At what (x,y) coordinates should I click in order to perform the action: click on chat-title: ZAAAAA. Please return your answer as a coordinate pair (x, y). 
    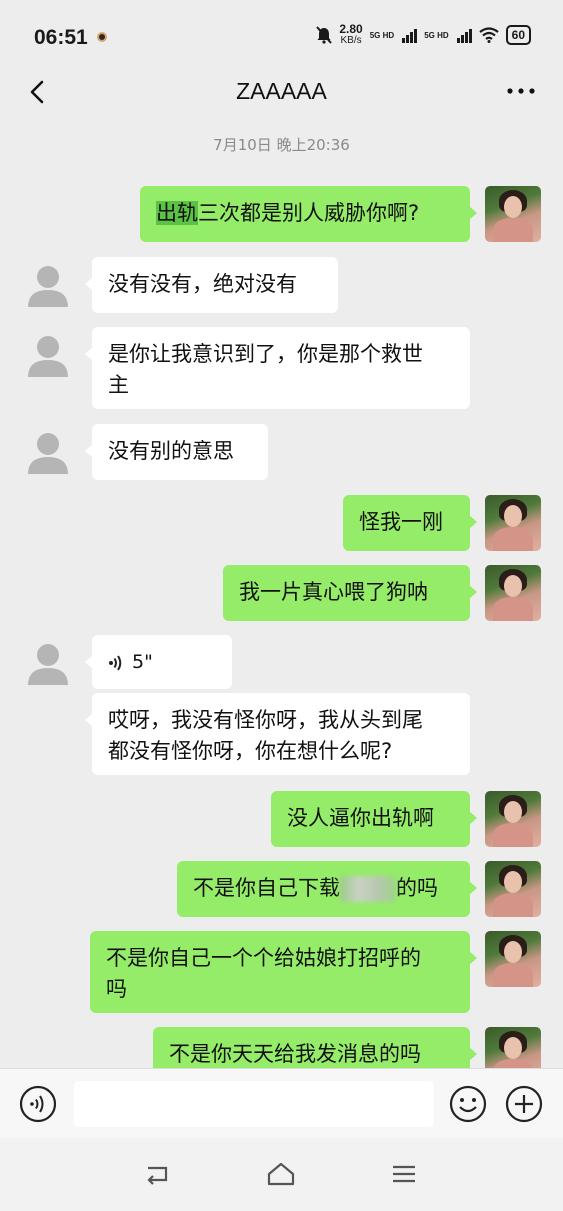
    Looking at the image, I should click on (281, 91).